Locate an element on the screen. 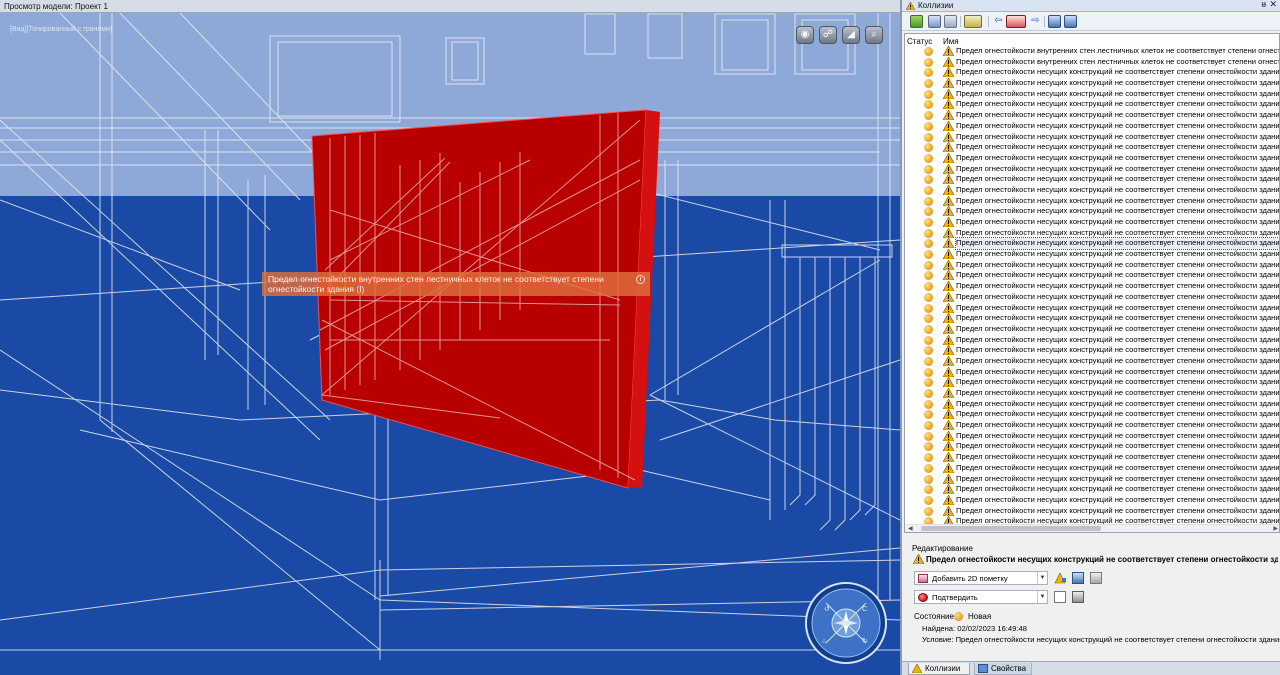 This screenshot has width=1280, height=675. navigation-wheel: ↺ C ⌂ ↻ is located at coordinates (846, 623).